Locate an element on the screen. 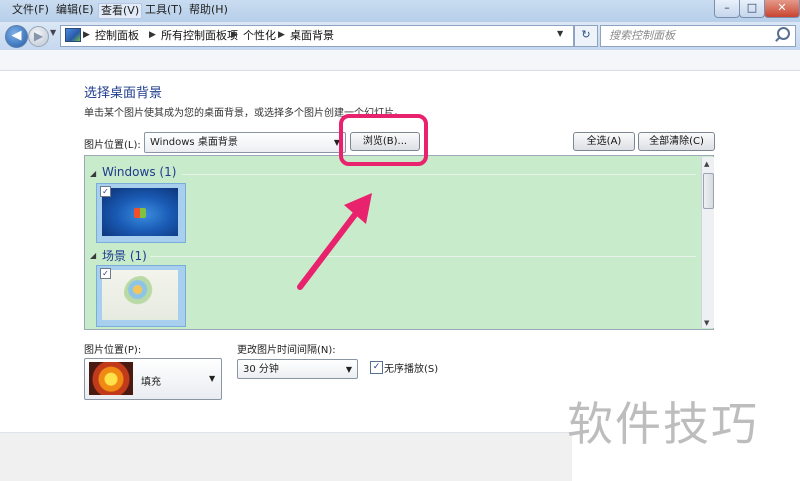 This screenshot has height=481, width=800. interval-value: 30 分钟 is located at coordinates (261, 369).